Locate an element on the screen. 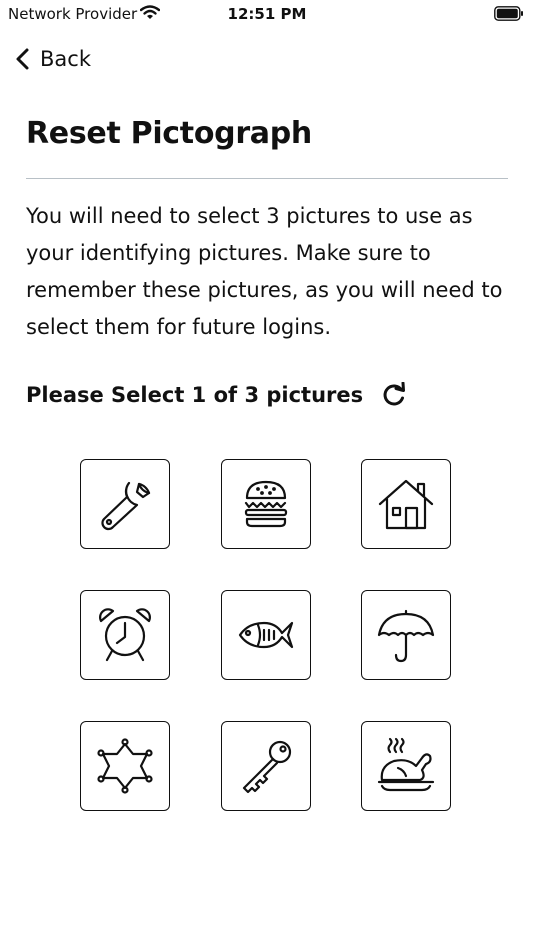 The height and width of the screenshot is (950, 534). picture-tile-sheriff-star is located at coordinates (125, 766).